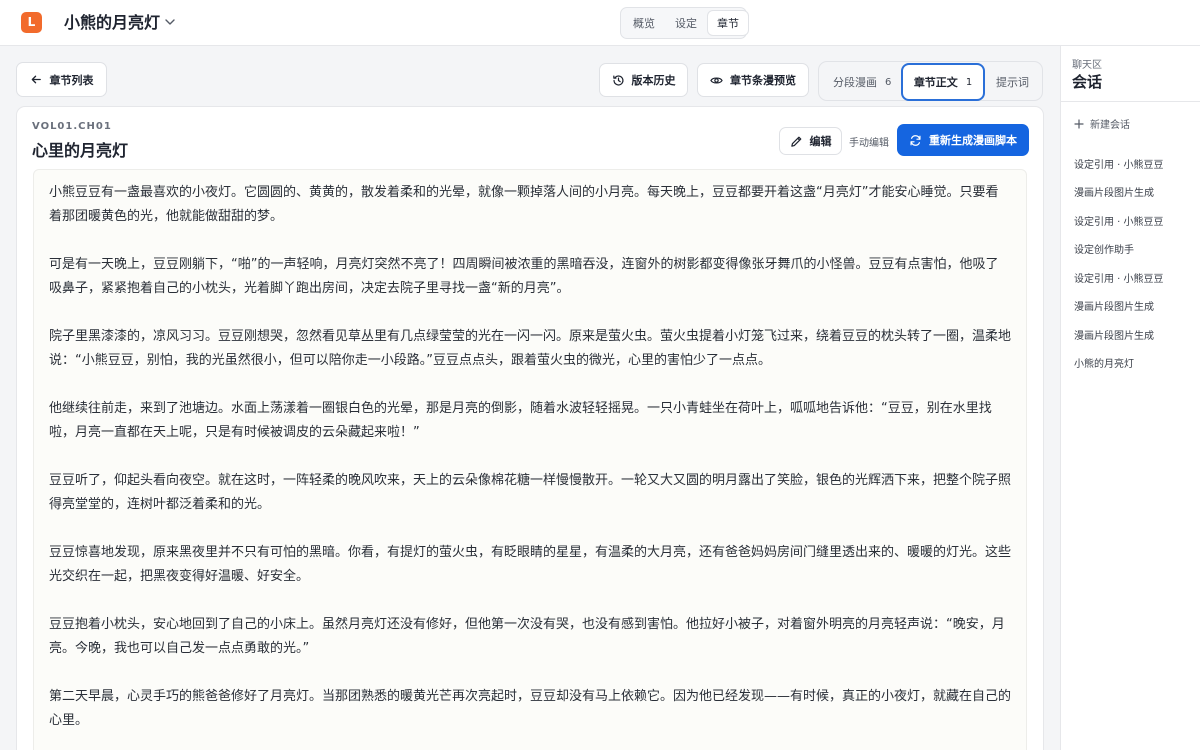 The height and width of the screenshot is (750, 1200). I want to click on new-conversation-button: 新建会话, so click(1102, 123).